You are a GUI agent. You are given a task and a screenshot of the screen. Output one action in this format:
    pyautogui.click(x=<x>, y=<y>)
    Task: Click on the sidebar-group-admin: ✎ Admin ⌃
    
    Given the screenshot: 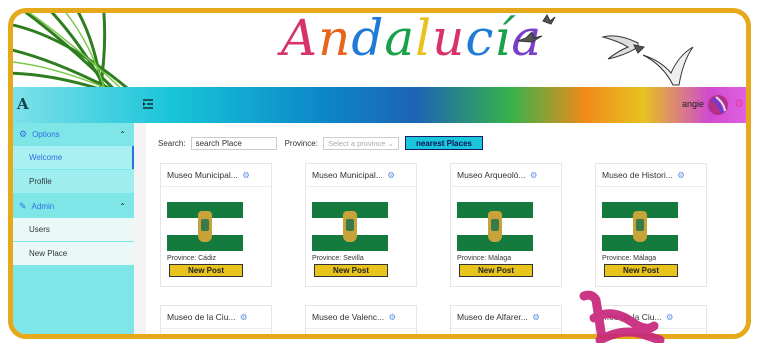 What is the action you would take?
    pyautogui.click(x=73, y=206)
    